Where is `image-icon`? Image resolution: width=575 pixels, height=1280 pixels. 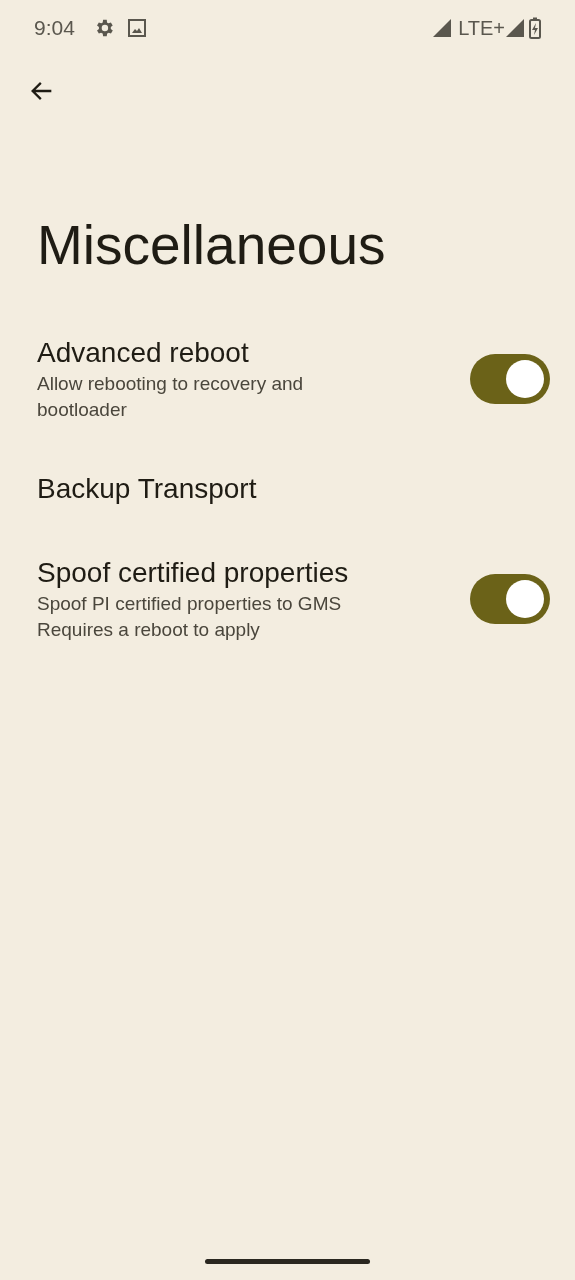
image-icon is located at coordinates (136, 27).